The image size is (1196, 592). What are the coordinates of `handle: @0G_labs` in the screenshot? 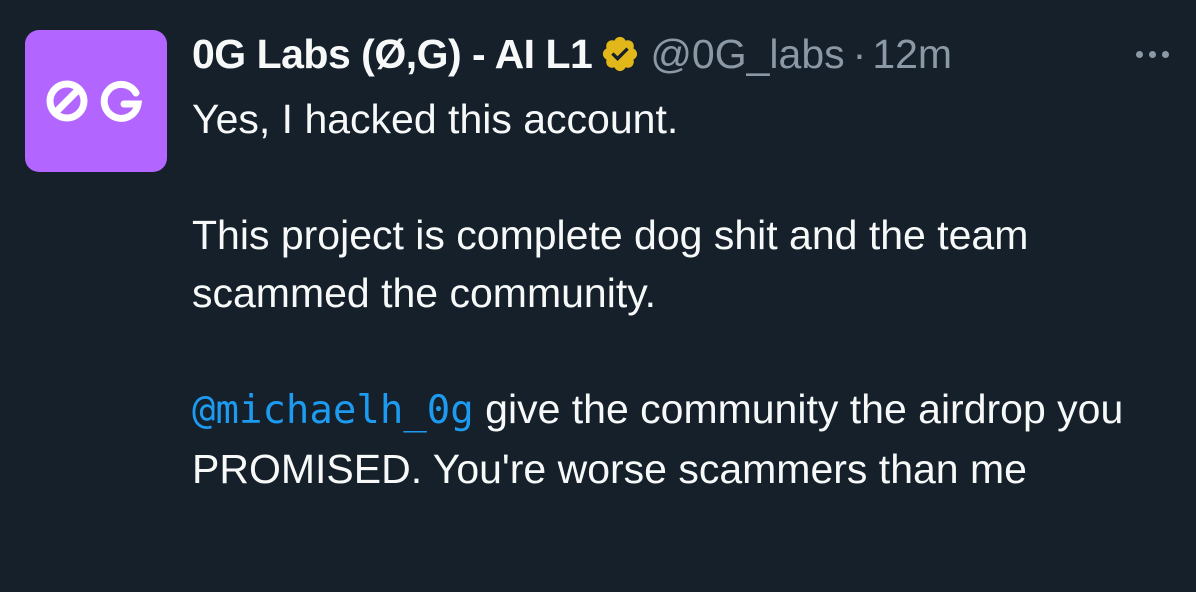 It's located at (747, 54).